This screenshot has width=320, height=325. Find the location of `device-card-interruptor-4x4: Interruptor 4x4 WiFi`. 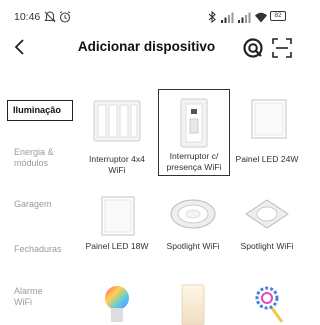

device-card-interruptor-4x4: Interruptor 4x4 WiFi is located at coordinates (117, 135).